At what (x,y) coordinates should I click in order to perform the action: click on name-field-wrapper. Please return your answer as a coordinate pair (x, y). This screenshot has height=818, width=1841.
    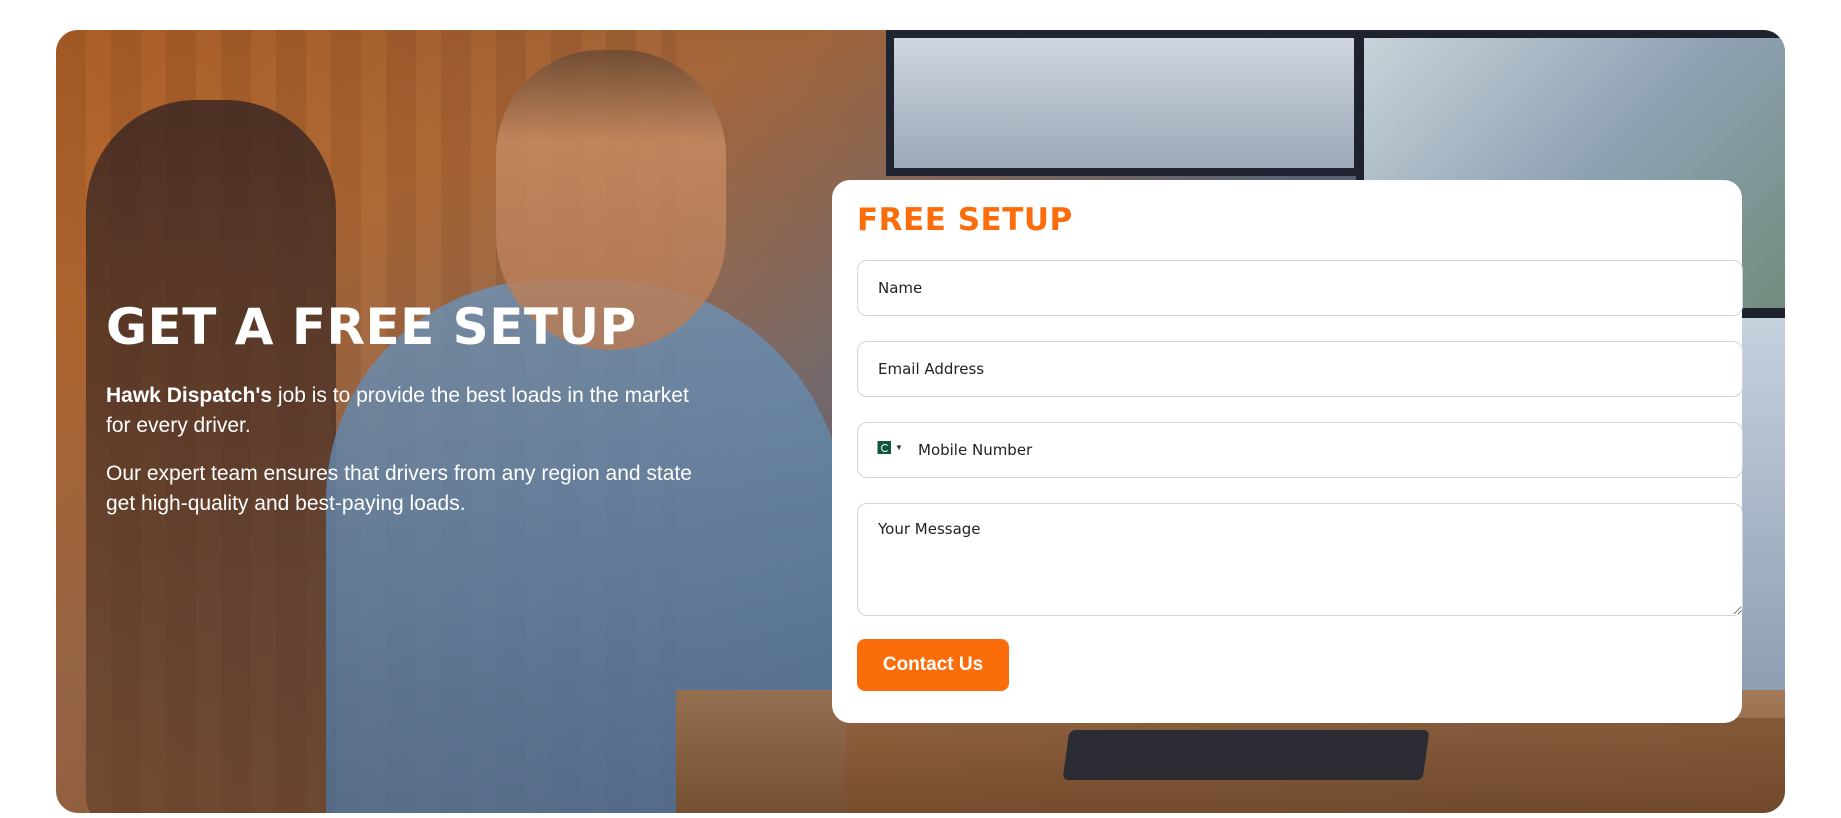
    Looking at the image, I should click on (1300, 288).